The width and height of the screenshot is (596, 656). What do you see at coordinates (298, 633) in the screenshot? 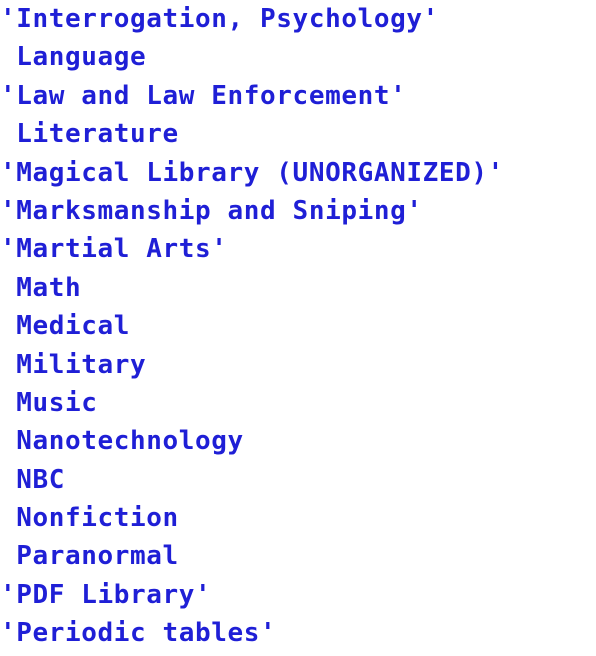
I see `directory-entry: 'Periodic tables'` at bounding box center [298, 633].